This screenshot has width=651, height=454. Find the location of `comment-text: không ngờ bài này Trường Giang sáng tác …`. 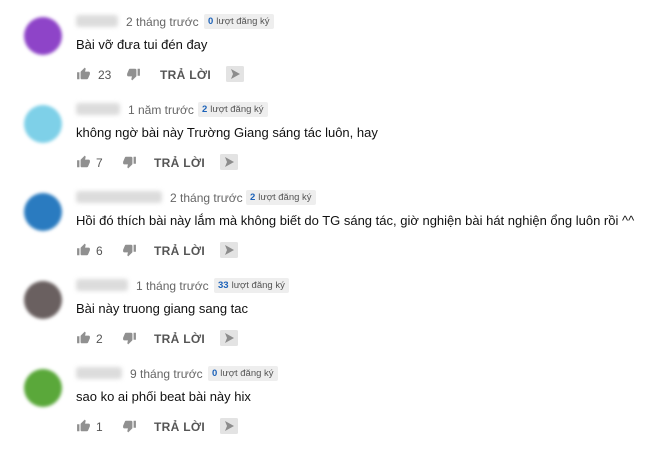

comment-text: không ngờ bài này Trường Giang sáng tác … is located at coordinates (227, 132).